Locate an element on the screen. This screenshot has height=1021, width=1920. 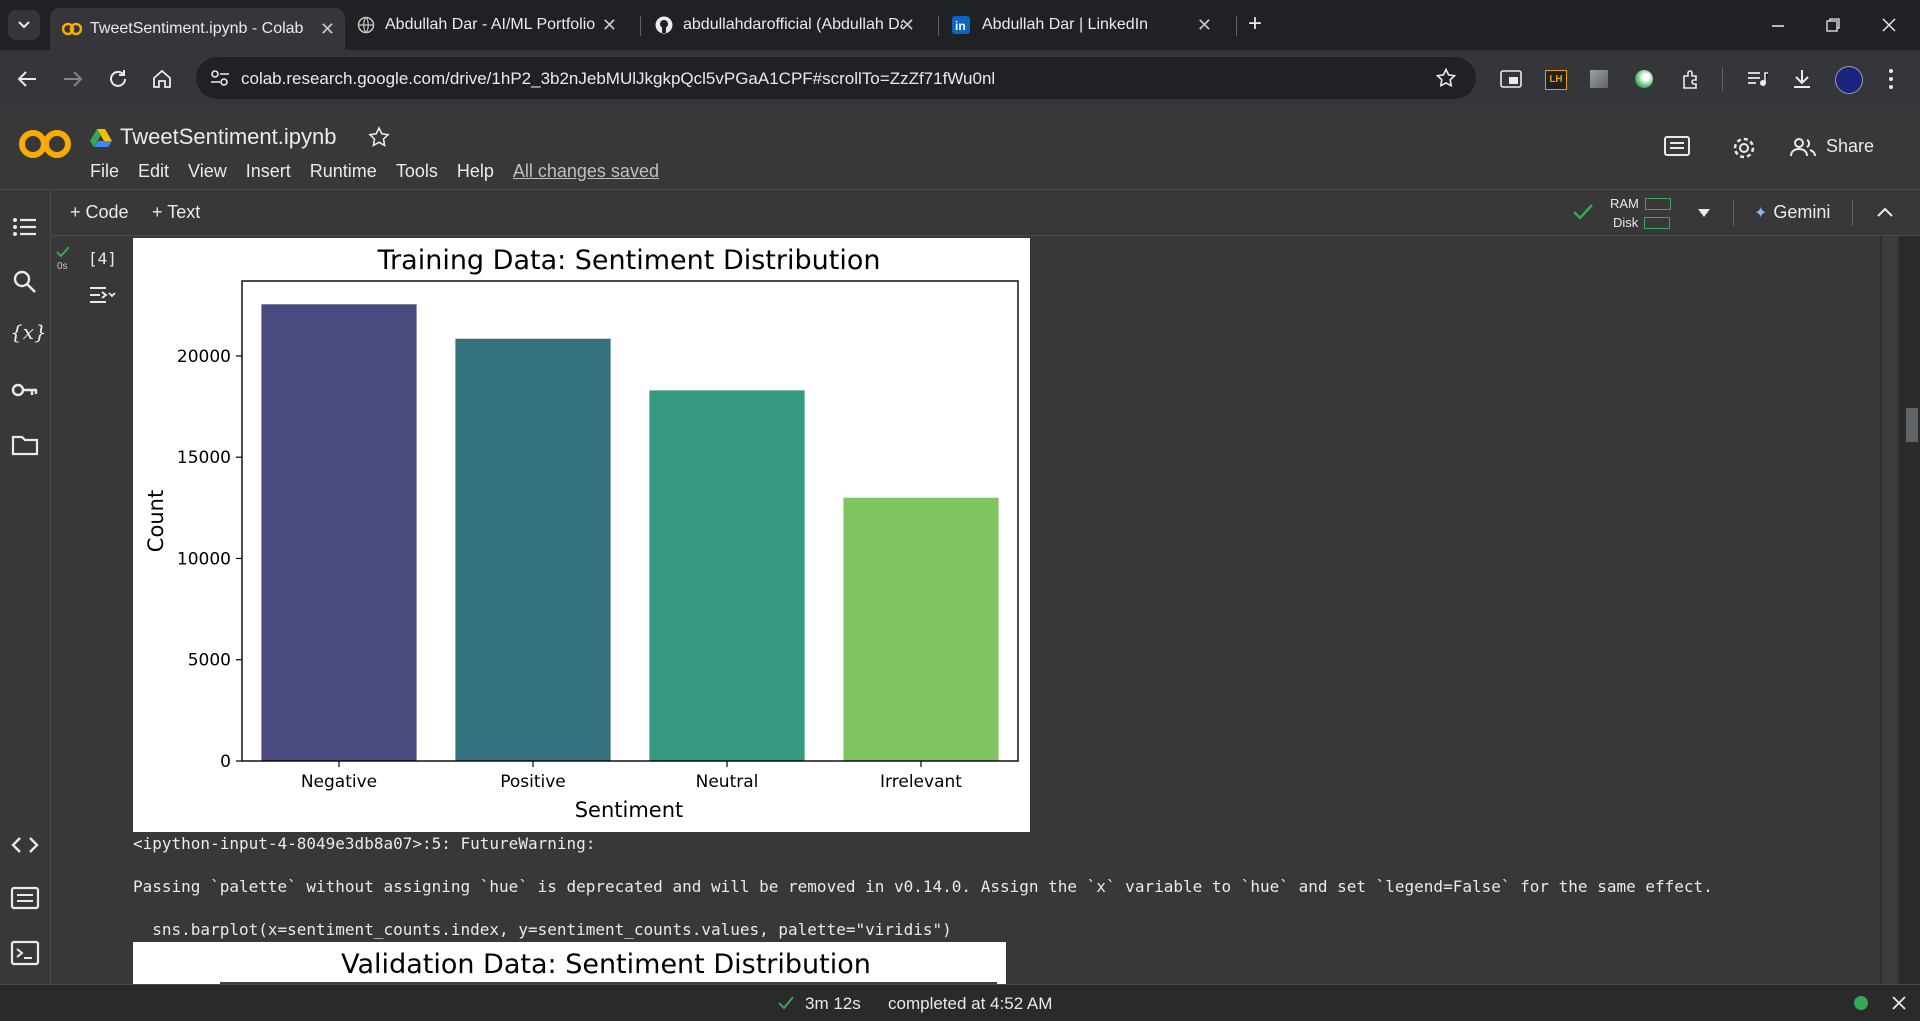
menu-insert: Insert is located at coordinates (268, 171).